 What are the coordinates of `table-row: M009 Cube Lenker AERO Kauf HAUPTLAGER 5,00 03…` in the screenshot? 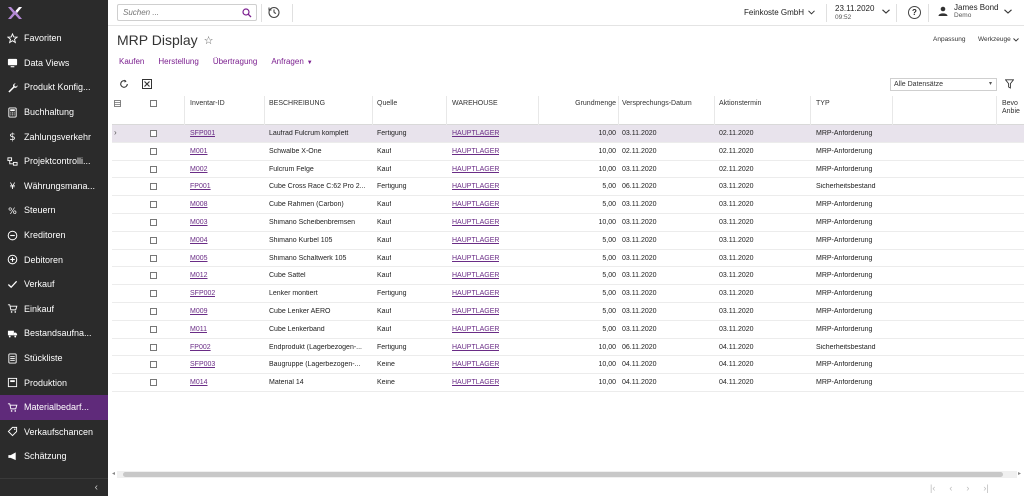 It's located at (568, 312).